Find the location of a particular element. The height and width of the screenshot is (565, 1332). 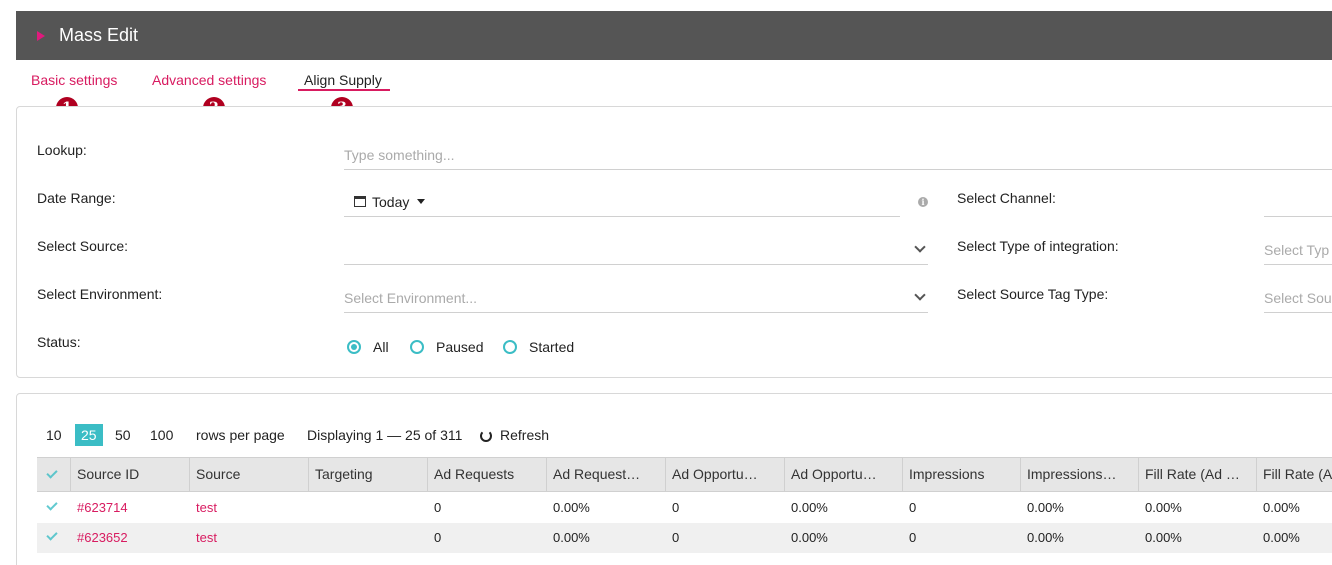

page-title: Mass Edit is located at coordinates (99, 35).